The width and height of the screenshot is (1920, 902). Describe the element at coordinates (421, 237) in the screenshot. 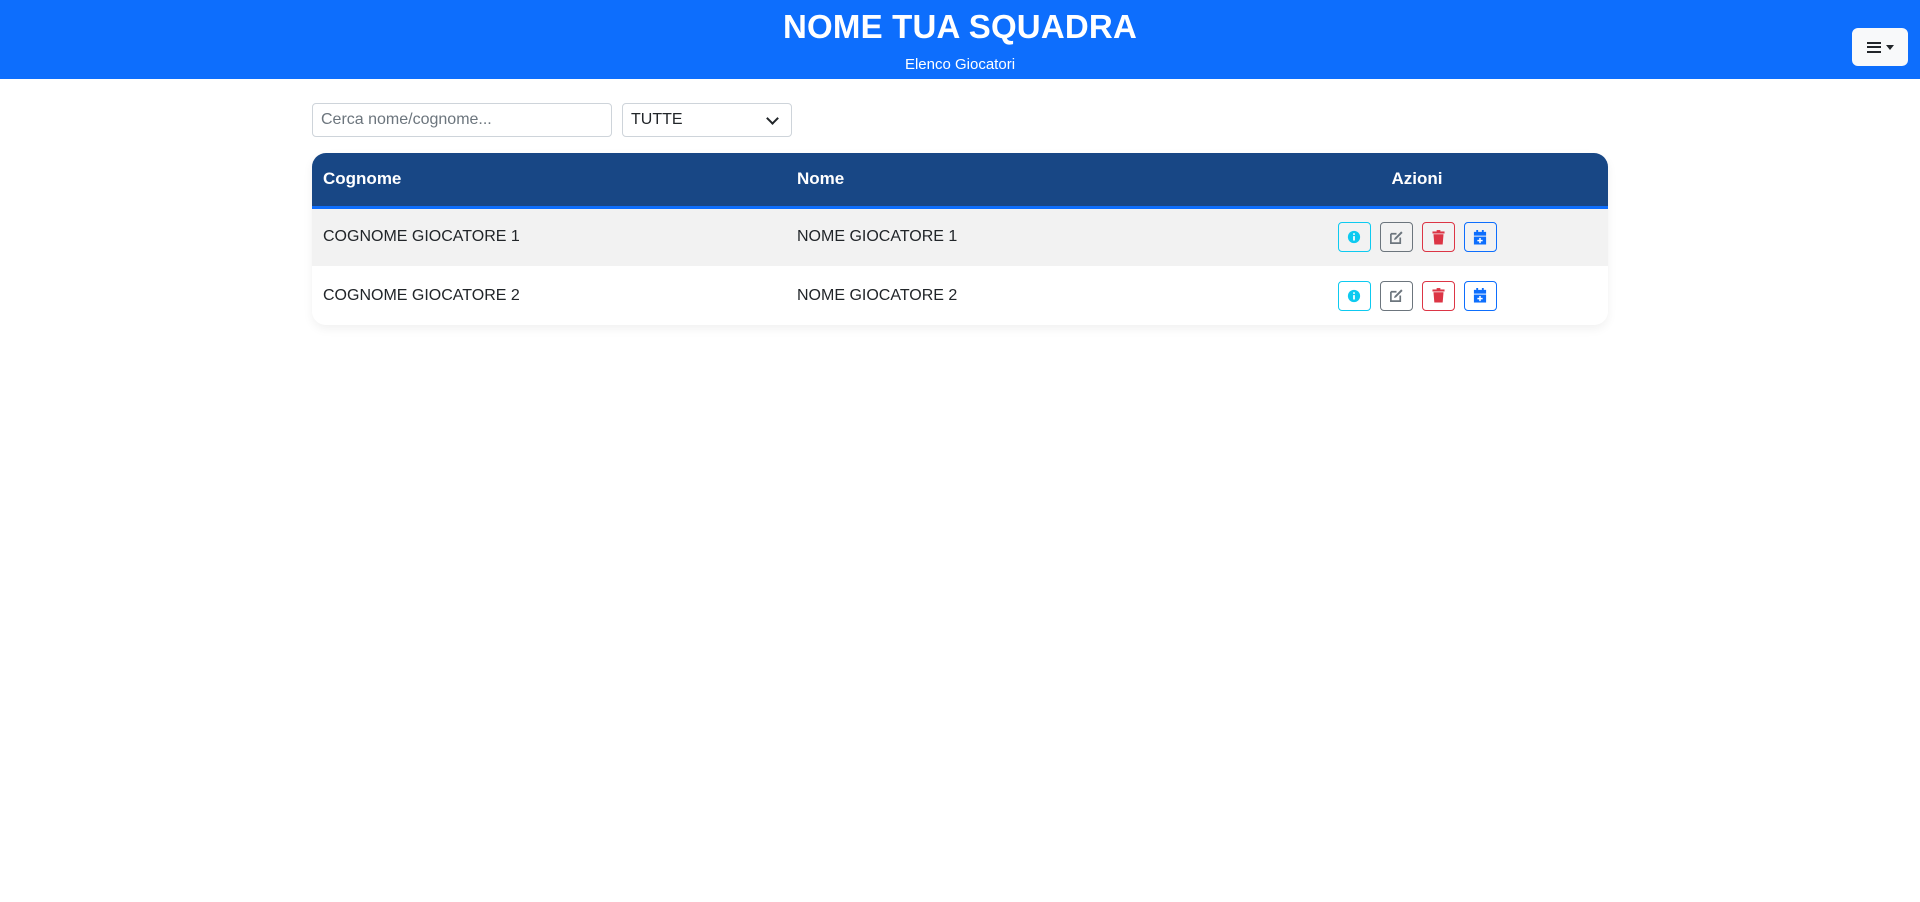

I see `cell-cognome: COGNOME GIOCATORE 1` at that location.